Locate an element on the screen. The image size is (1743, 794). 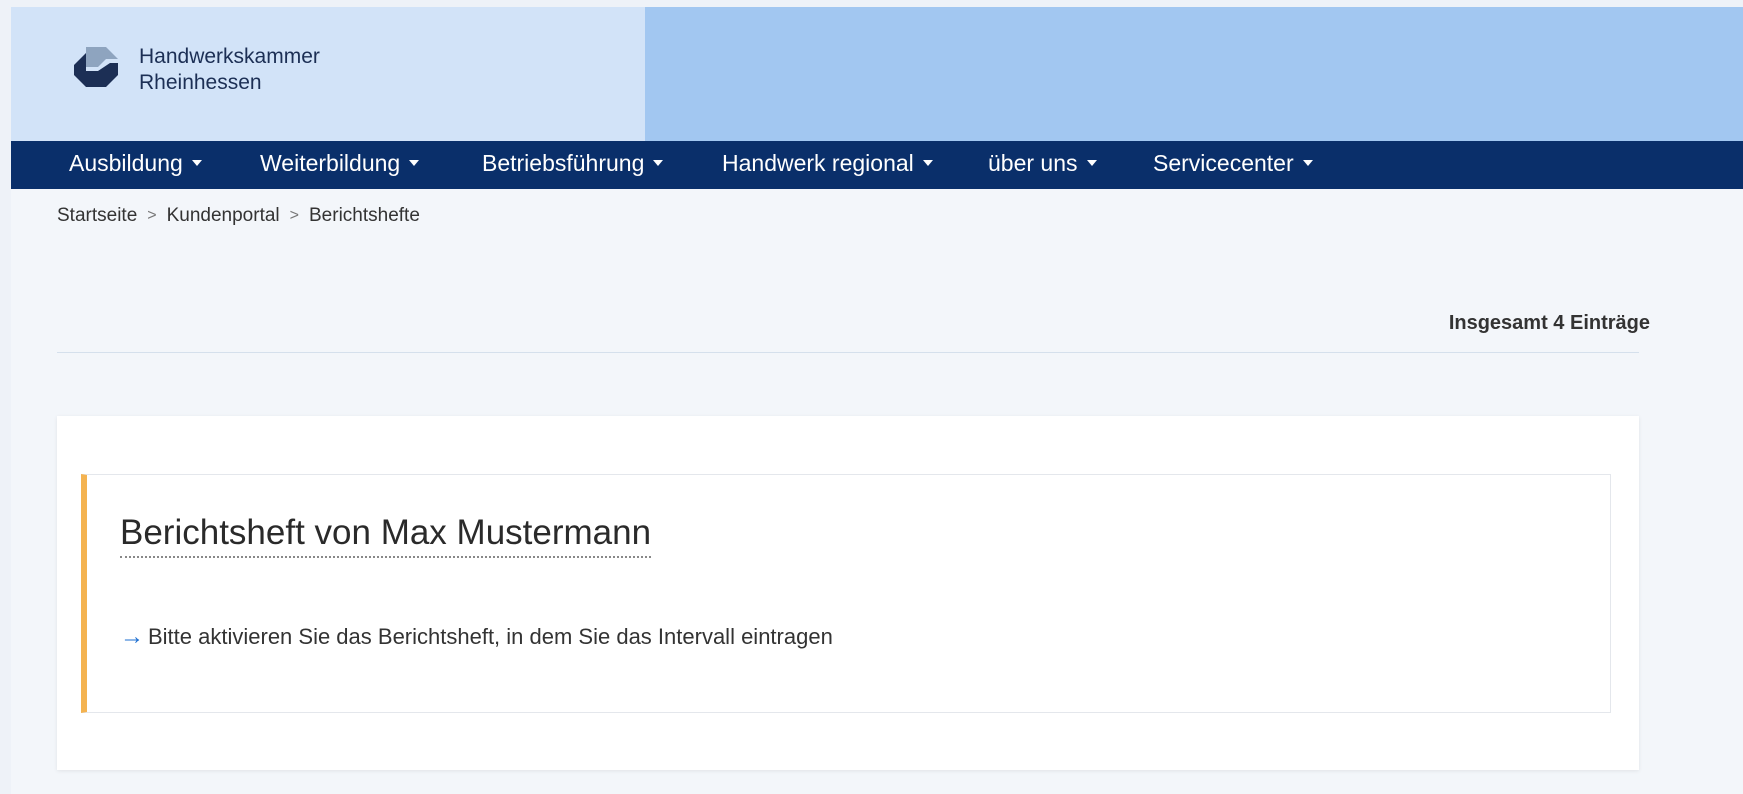
nav-item-label: Servicecenter is located at coordinates (1223, 163).